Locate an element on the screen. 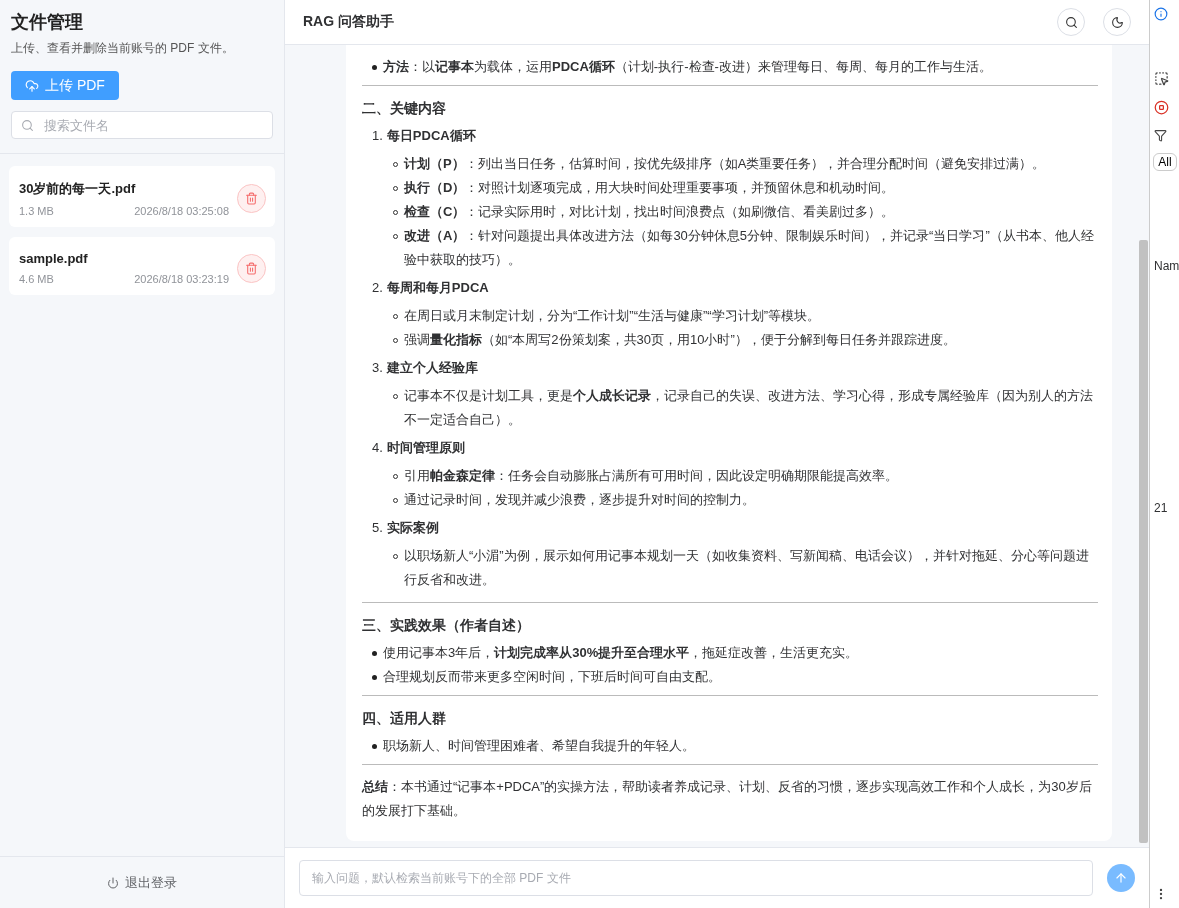 The image size is (1179, 908). file-name: 30岁前的每一天.pdf is located at coordinates (78, 189).